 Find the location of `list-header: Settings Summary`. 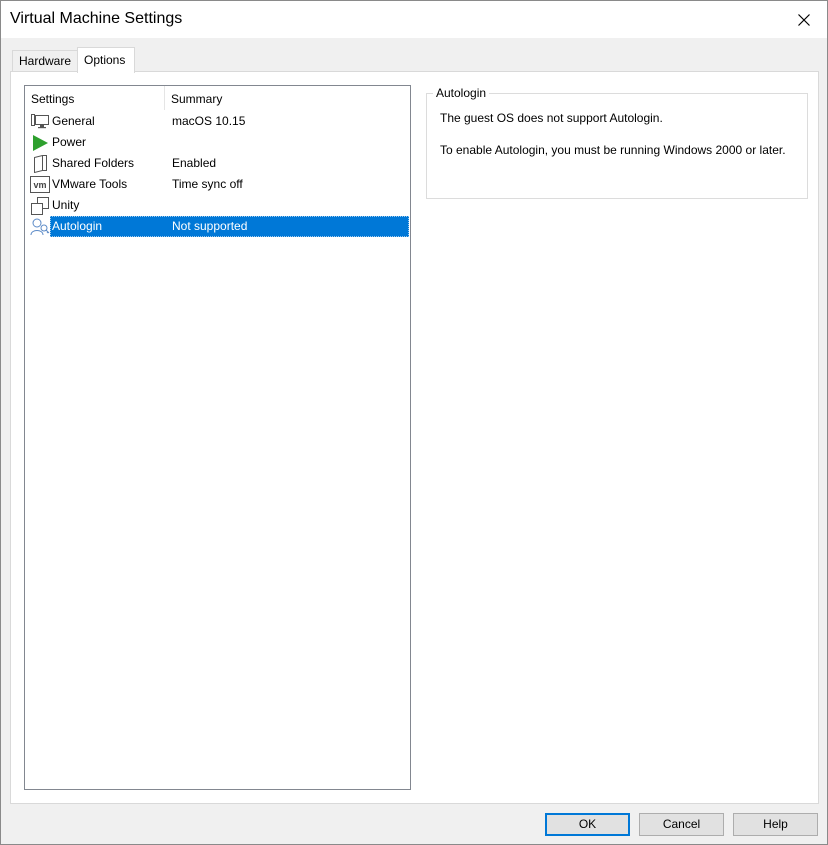

list-header: Settings Summary is located at coordinates (217, 98).